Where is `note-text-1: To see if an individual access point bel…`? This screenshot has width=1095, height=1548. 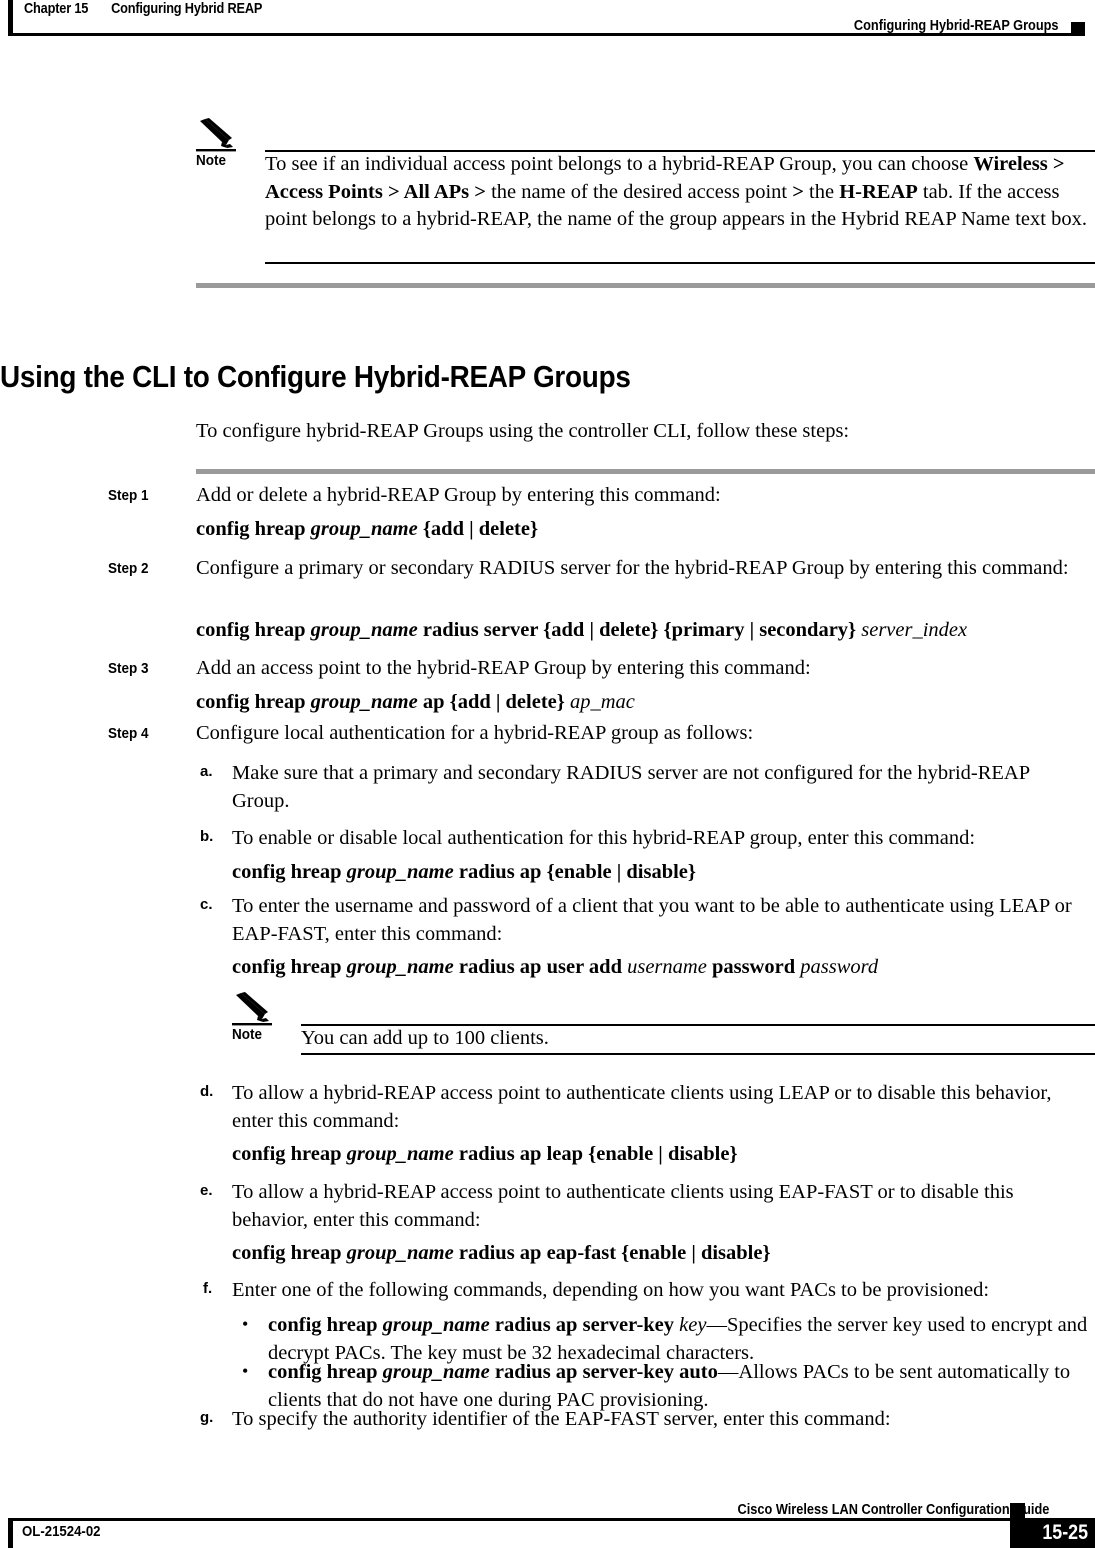
note-text-1: To see if an individual access point bel… is located at coordinates (676, 191).